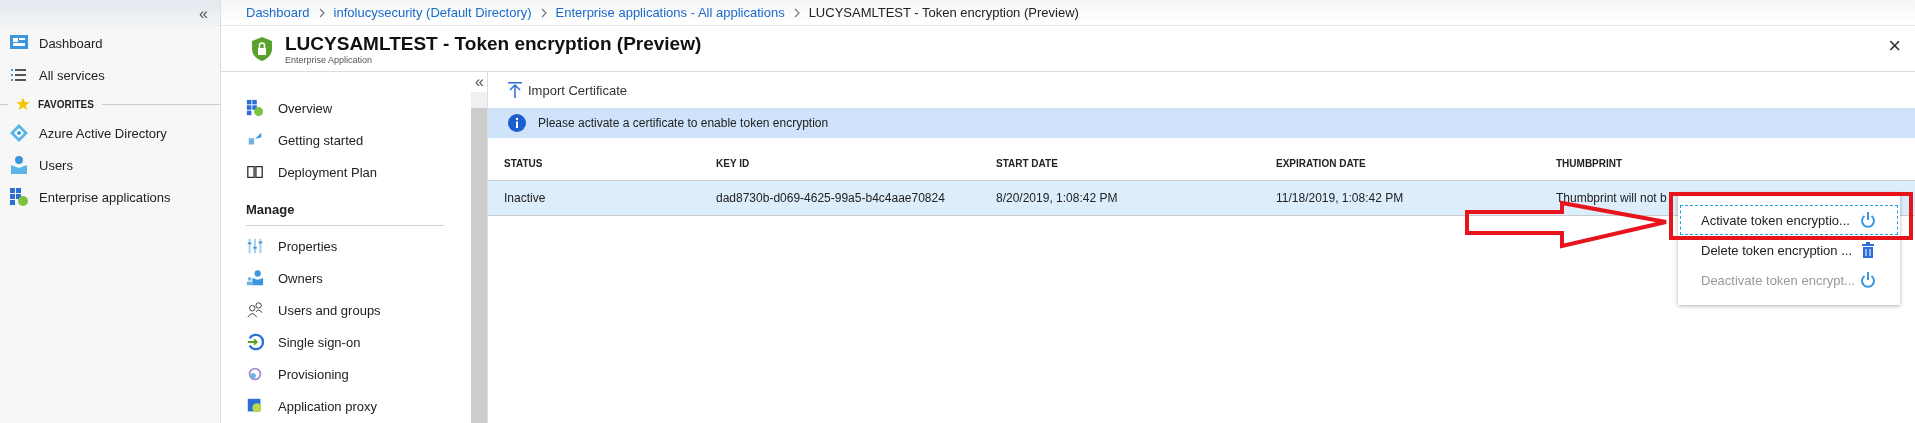  Describe the element at coordinates (255, 172) in the screenshot. I see `book-icon` at that location.